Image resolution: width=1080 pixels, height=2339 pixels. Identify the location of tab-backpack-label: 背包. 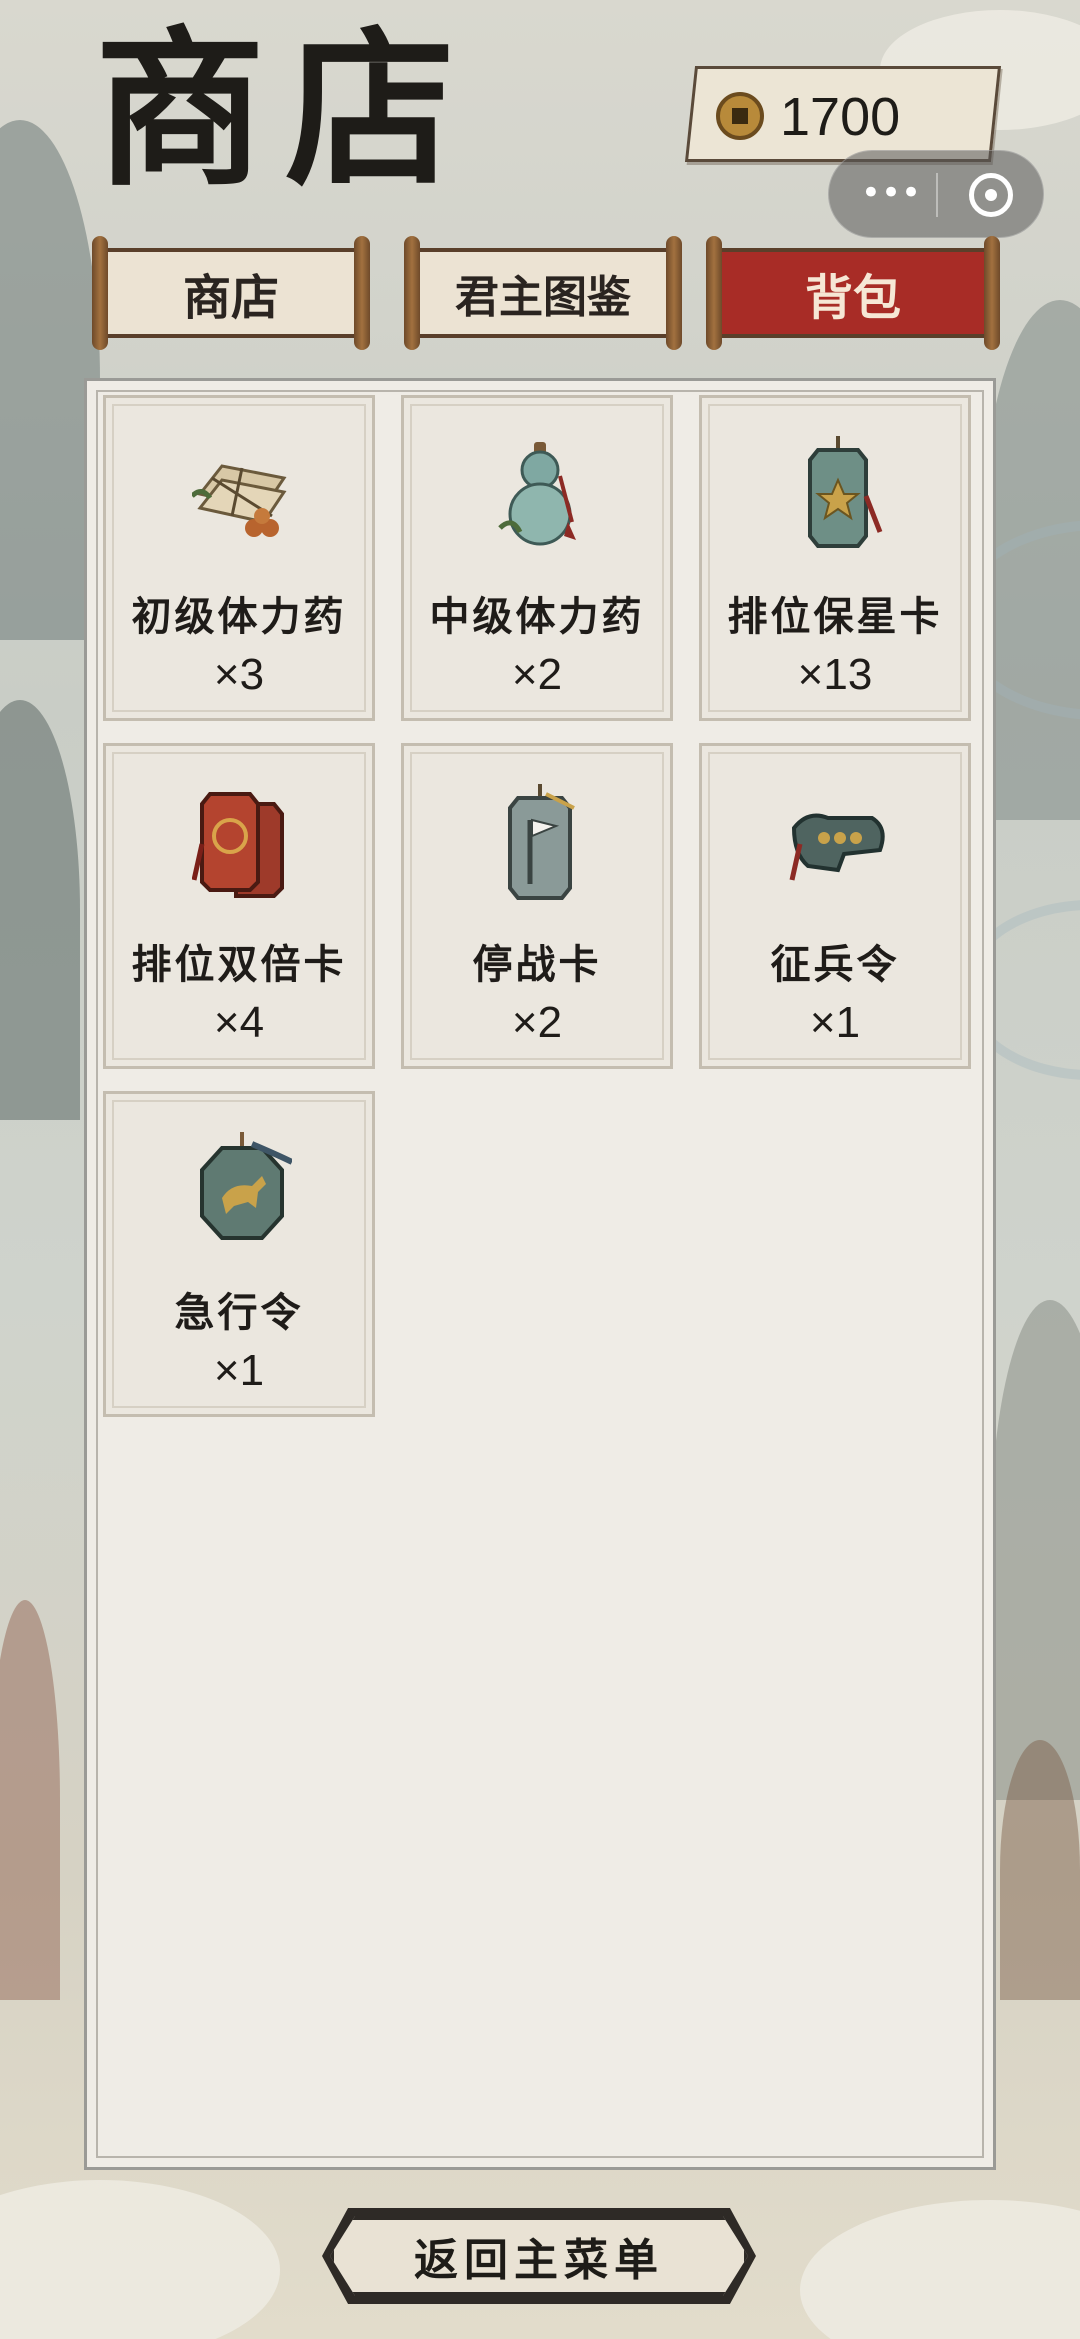
(852, 298).